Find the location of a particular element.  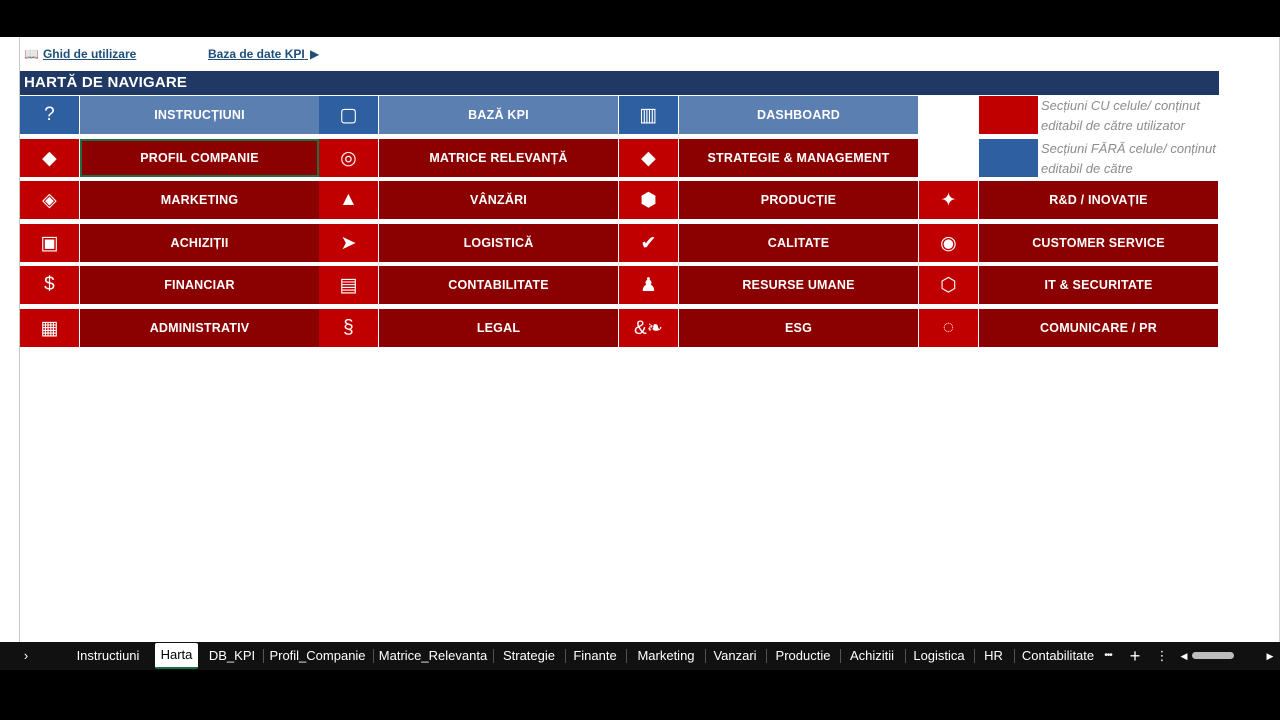

nav-button-bază-kpi: BAZĂ KPI is located at coordinates (498, 115).